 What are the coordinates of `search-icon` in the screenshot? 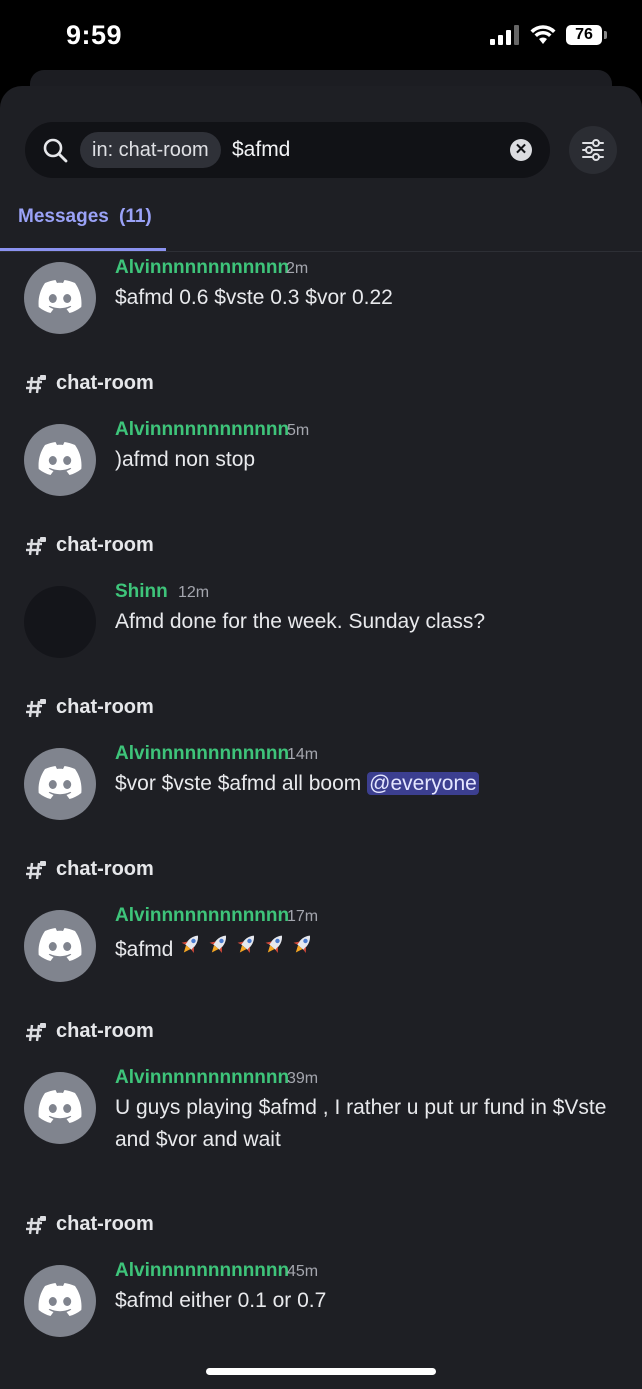 It's located at (55, 150).